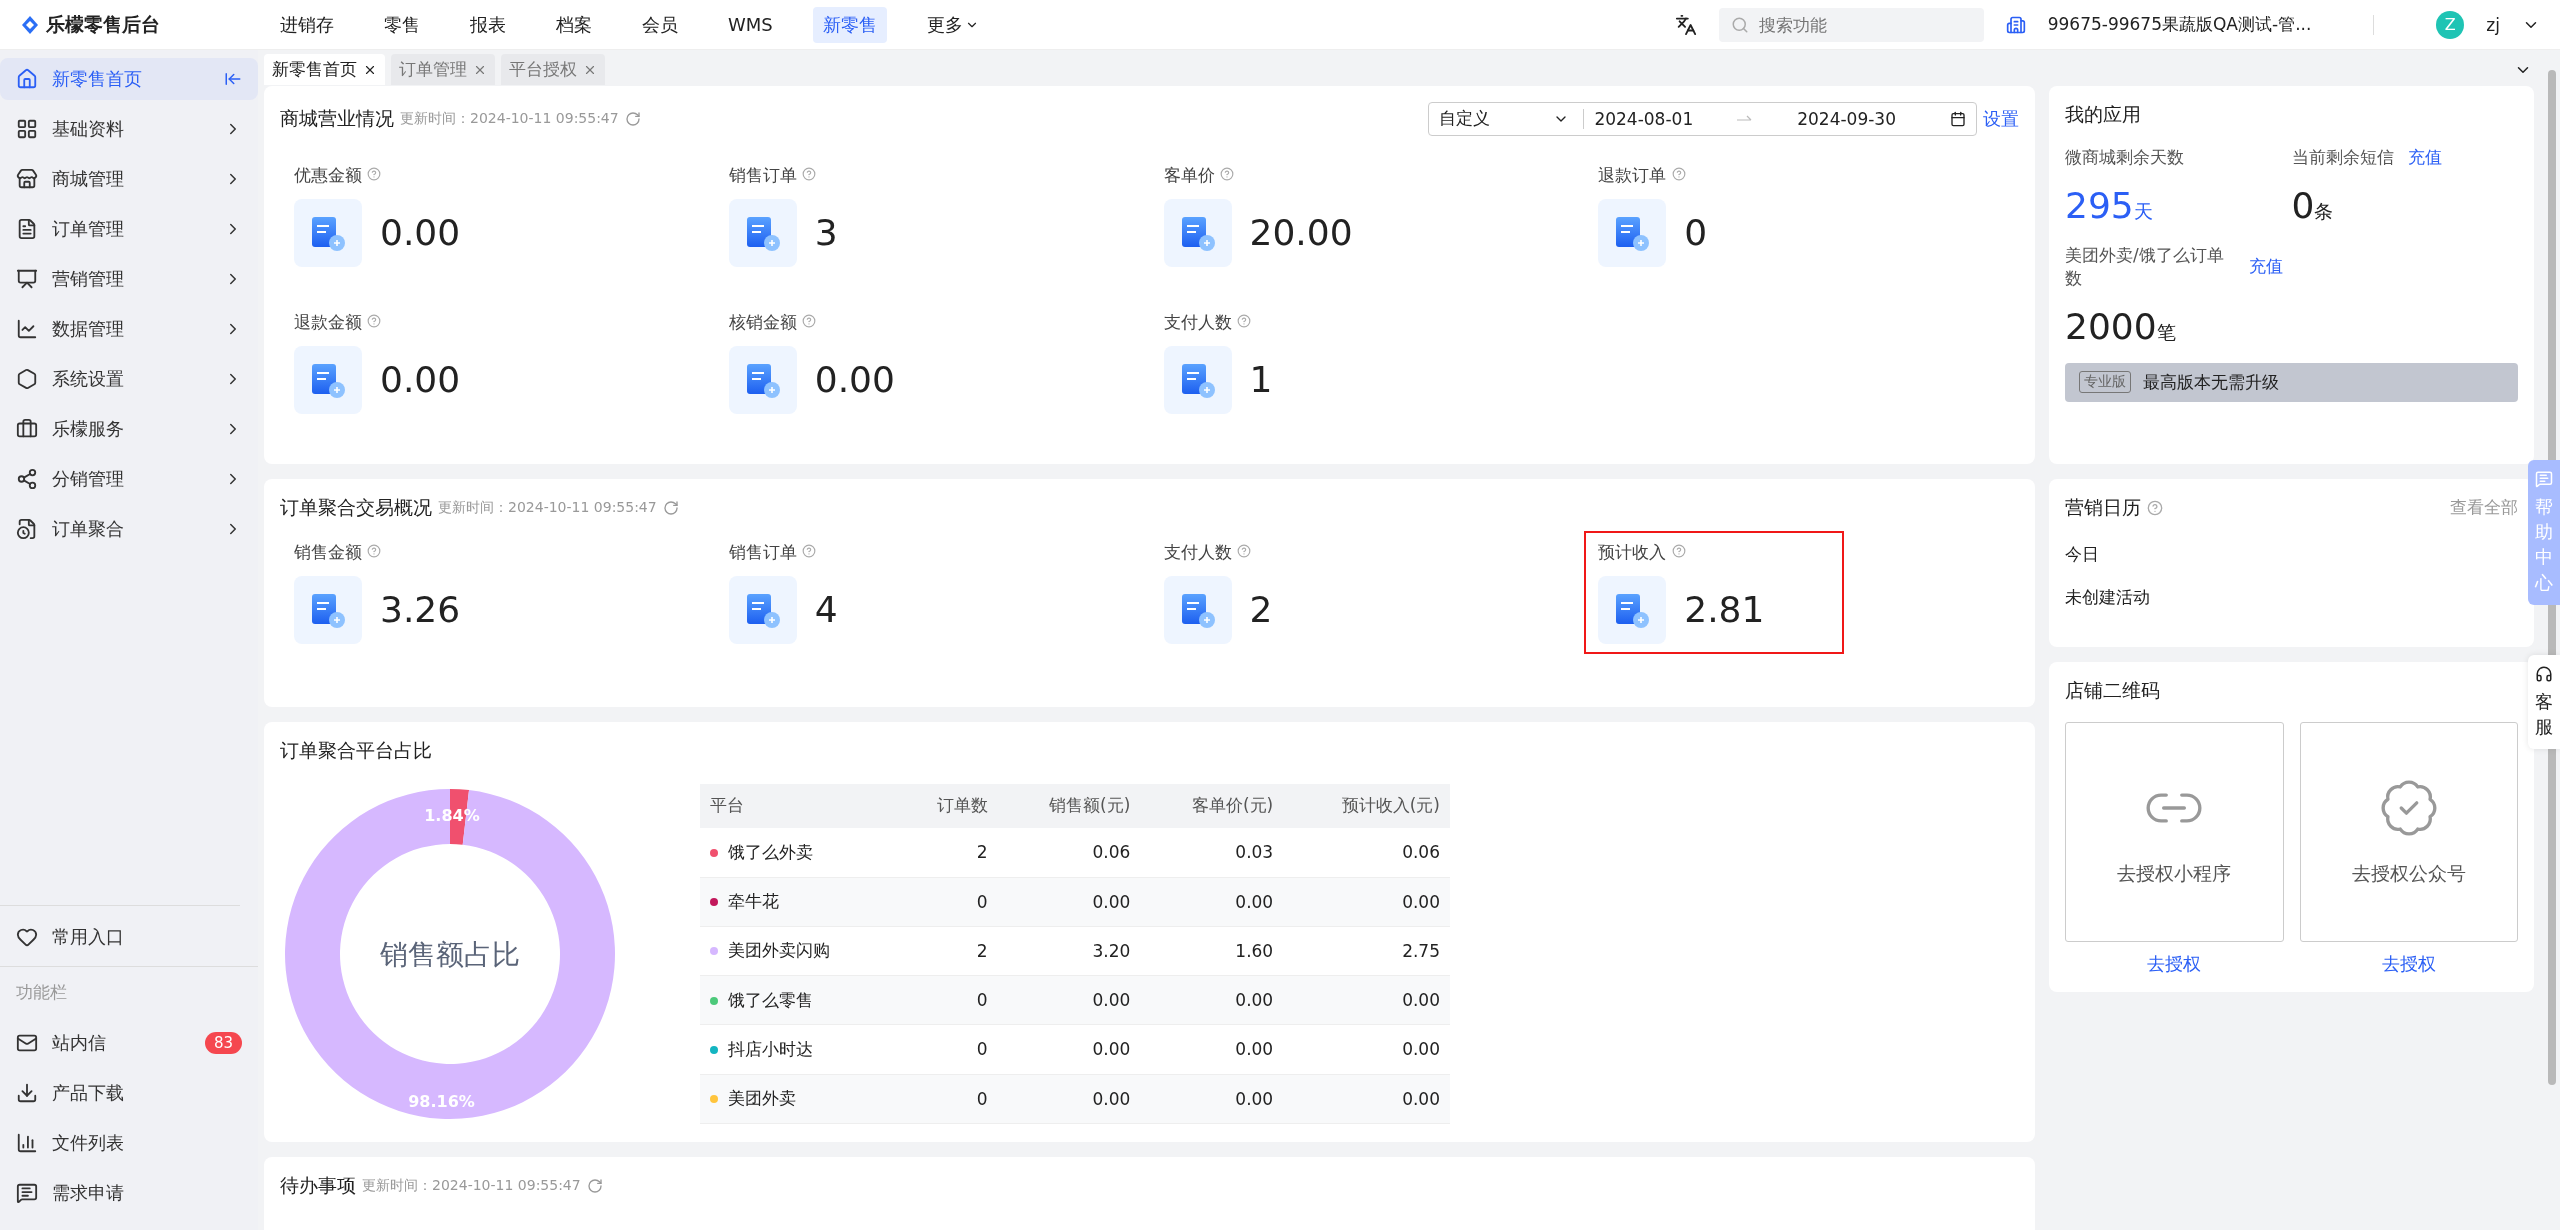 Image resolution: width=2560 pixels, height=1230 pixels. Describe the element at coordinates (356, 507) in the screenshot. I see `card-title: 订单聚合交易概况` at that location.